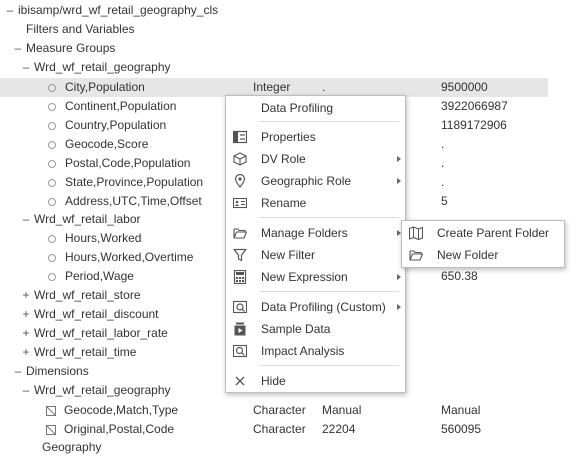  What do you see at coordinates (459, 276) in the screenshot?
I see `field-value: 650.38` at bounding box center [459, 276].